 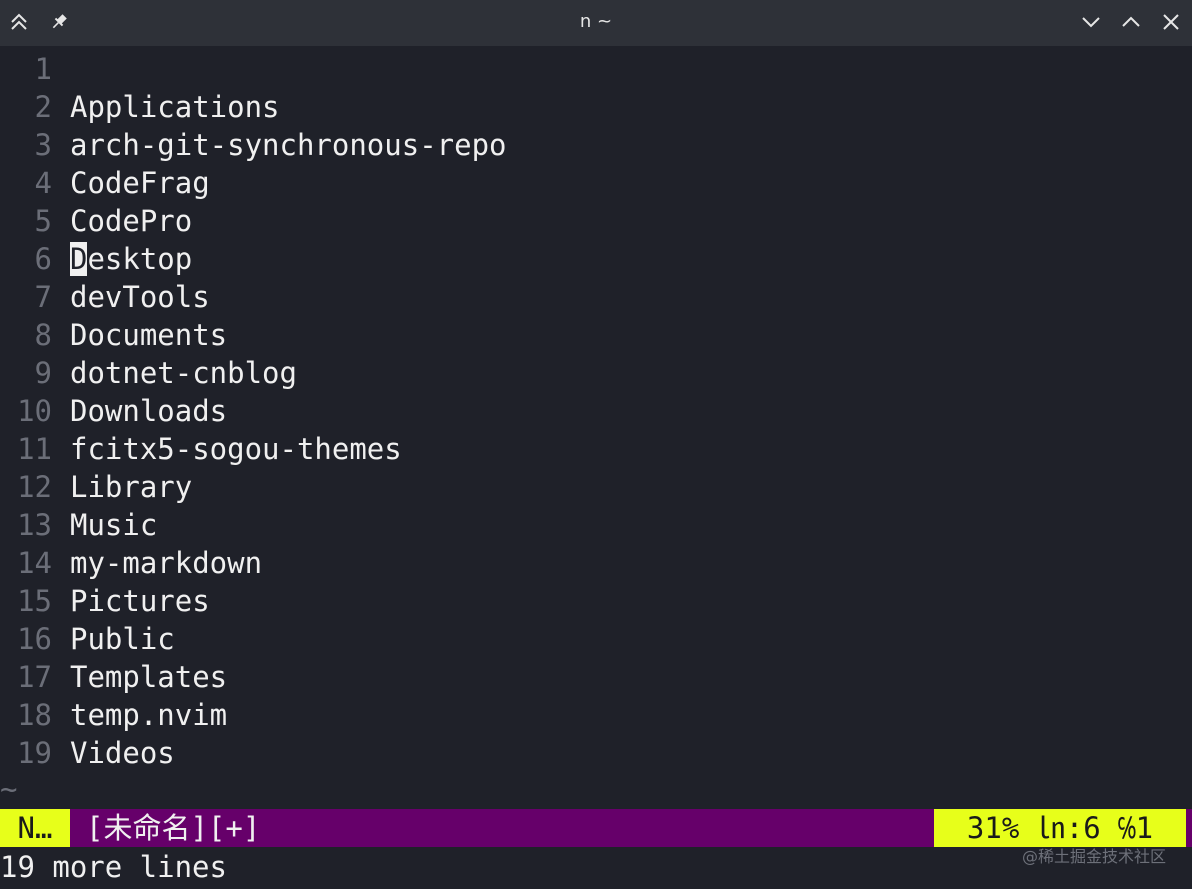 What do you see at coordinates (43, 145) in the screenshot?
I see `line-number: 3` at bounding box center [43, 145].